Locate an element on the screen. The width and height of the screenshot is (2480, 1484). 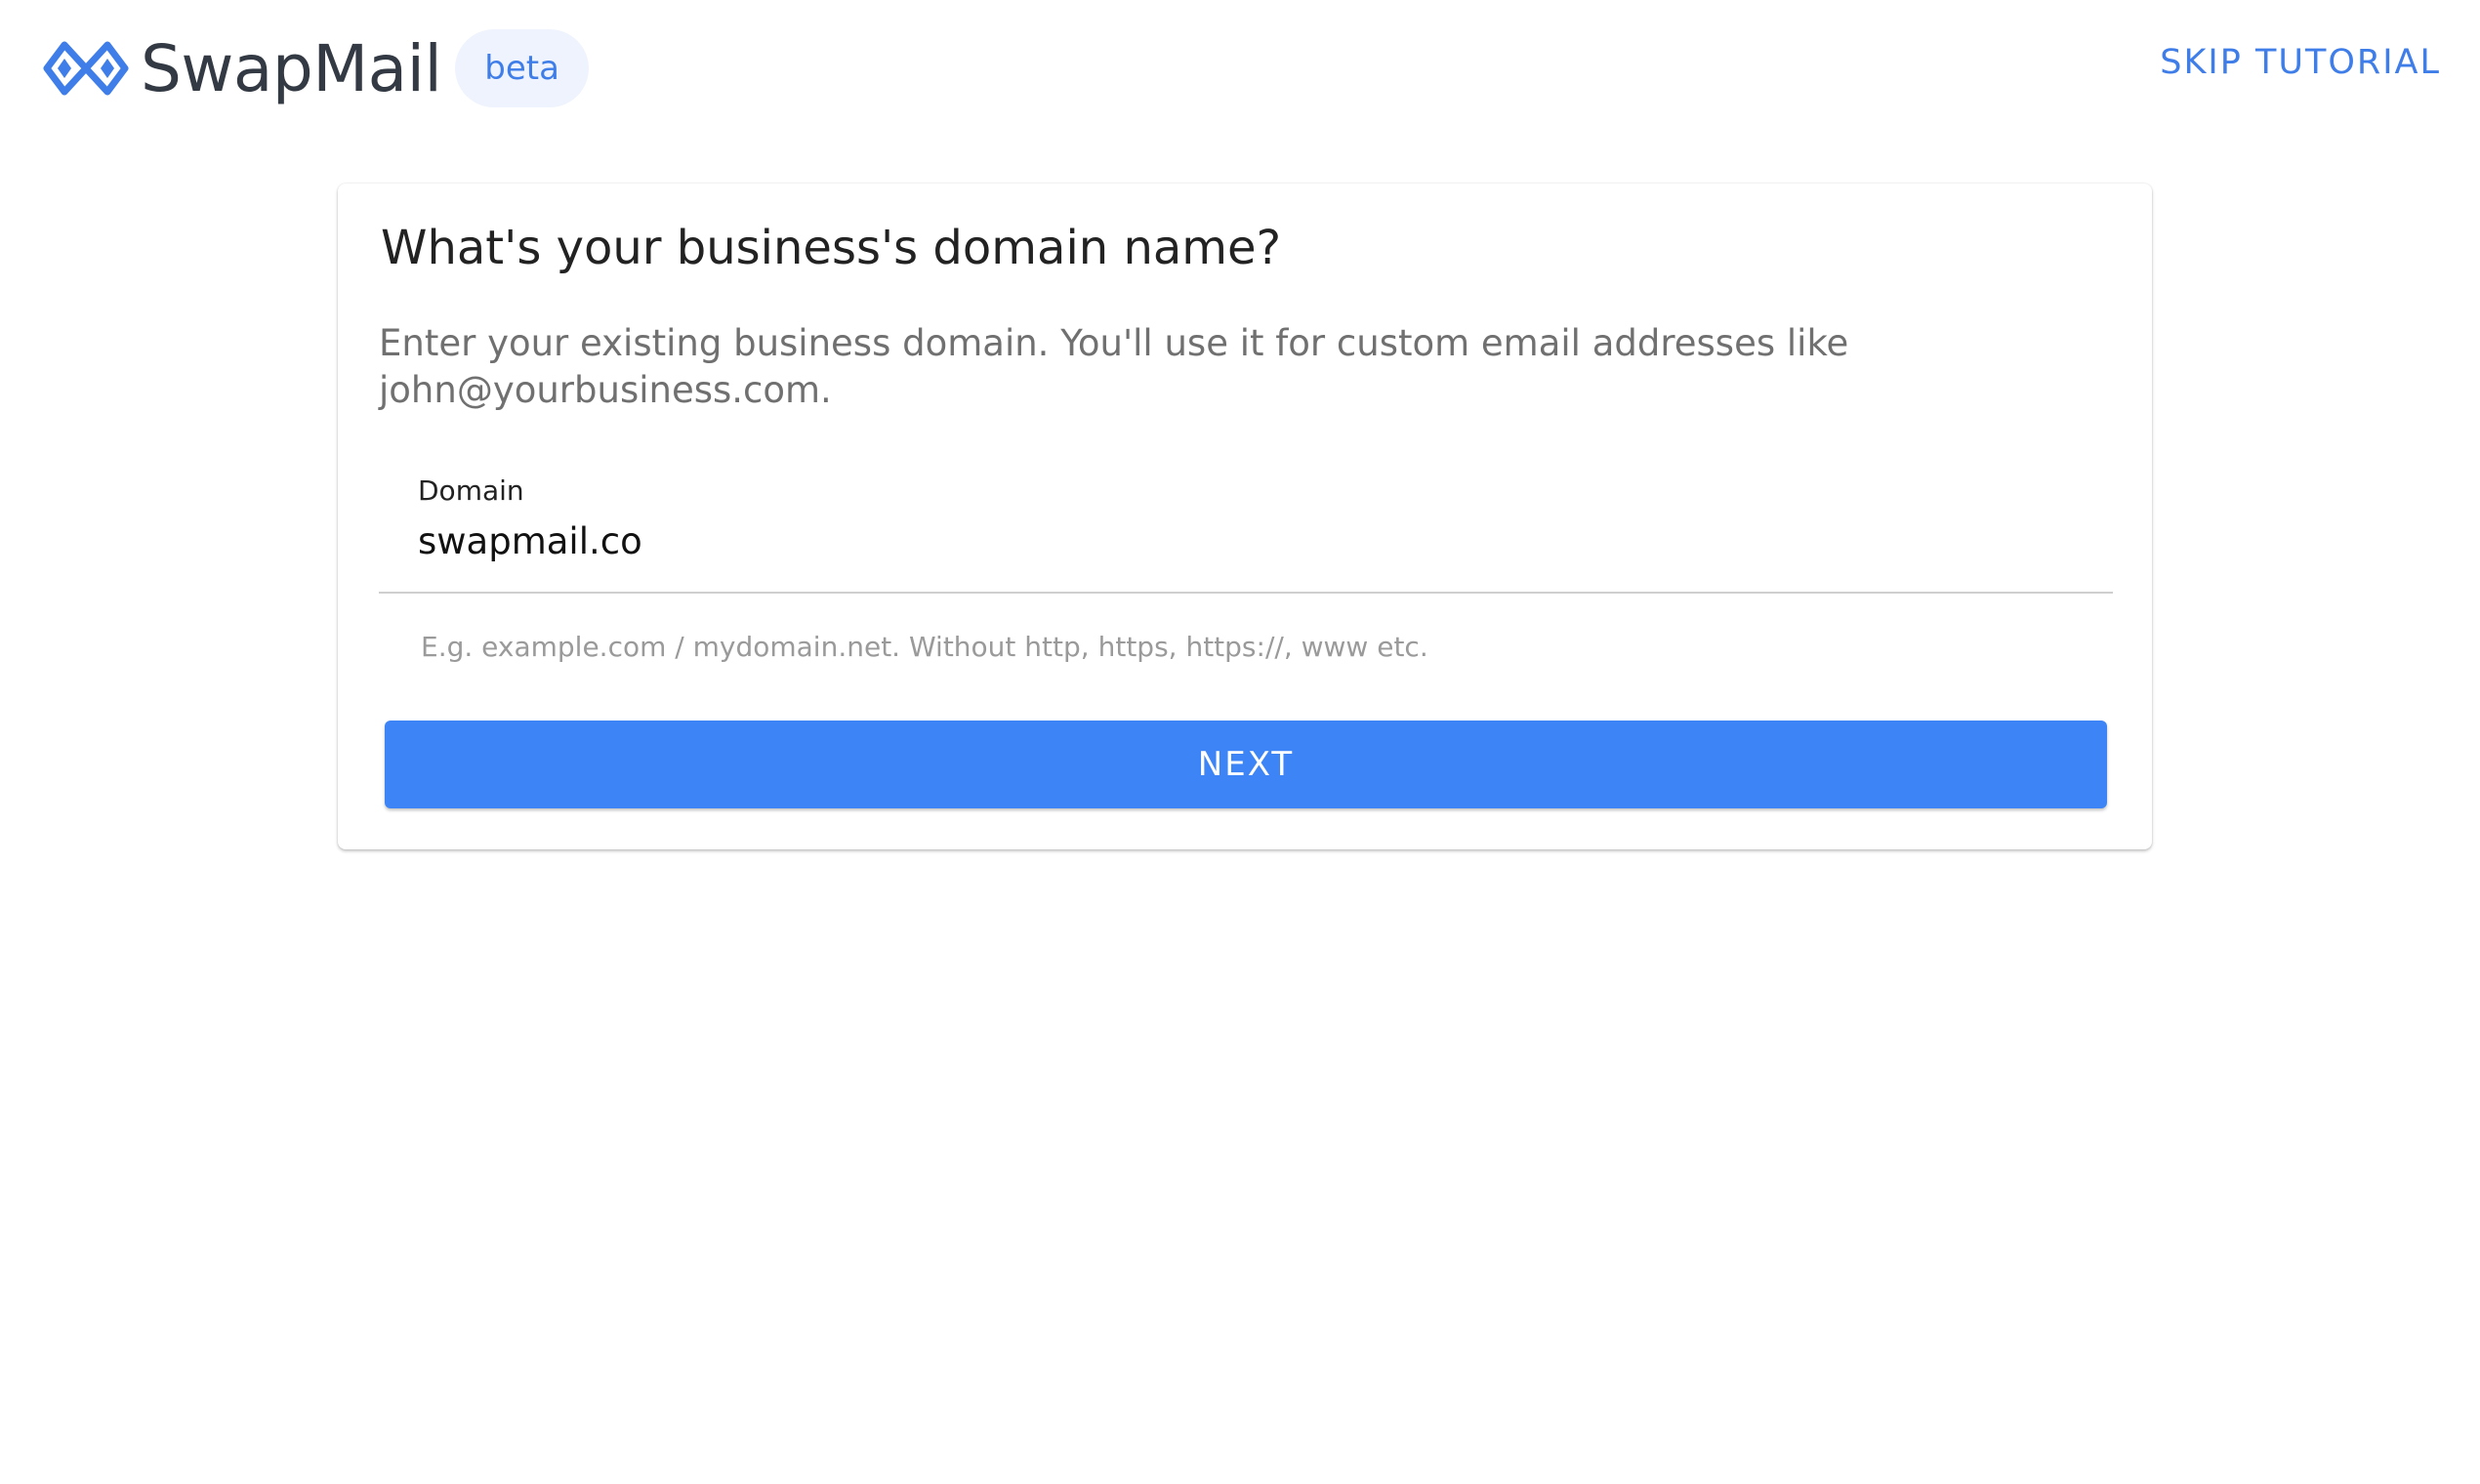
domain-field: Domain is located at coordinates (1246, 534).